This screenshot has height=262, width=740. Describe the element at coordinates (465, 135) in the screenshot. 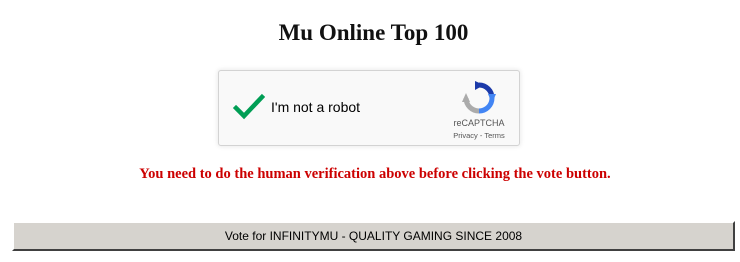

I see `privacy-link: Privacy` at that location.